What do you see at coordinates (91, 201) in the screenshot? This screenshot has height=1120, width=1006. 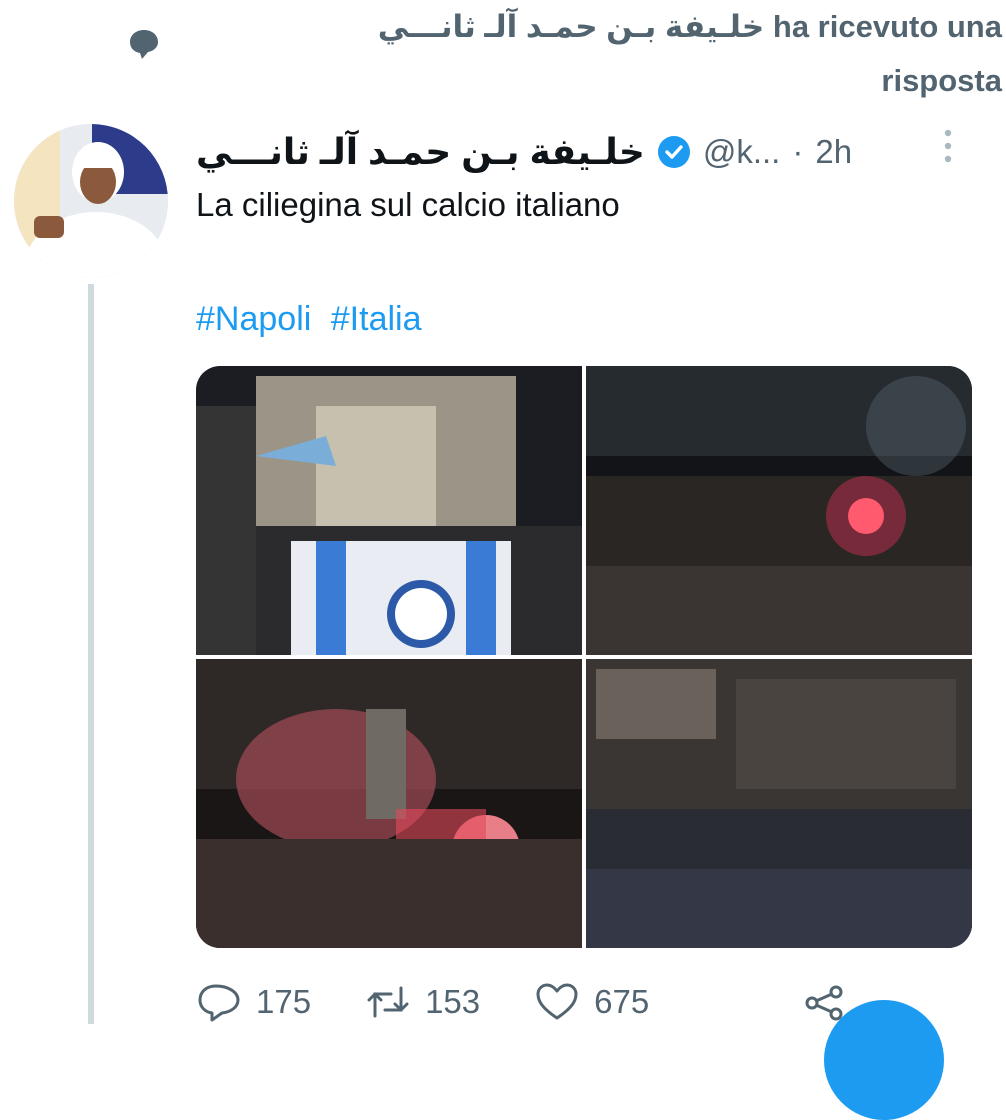 I see `avatar` at bounding box center [91, 201].